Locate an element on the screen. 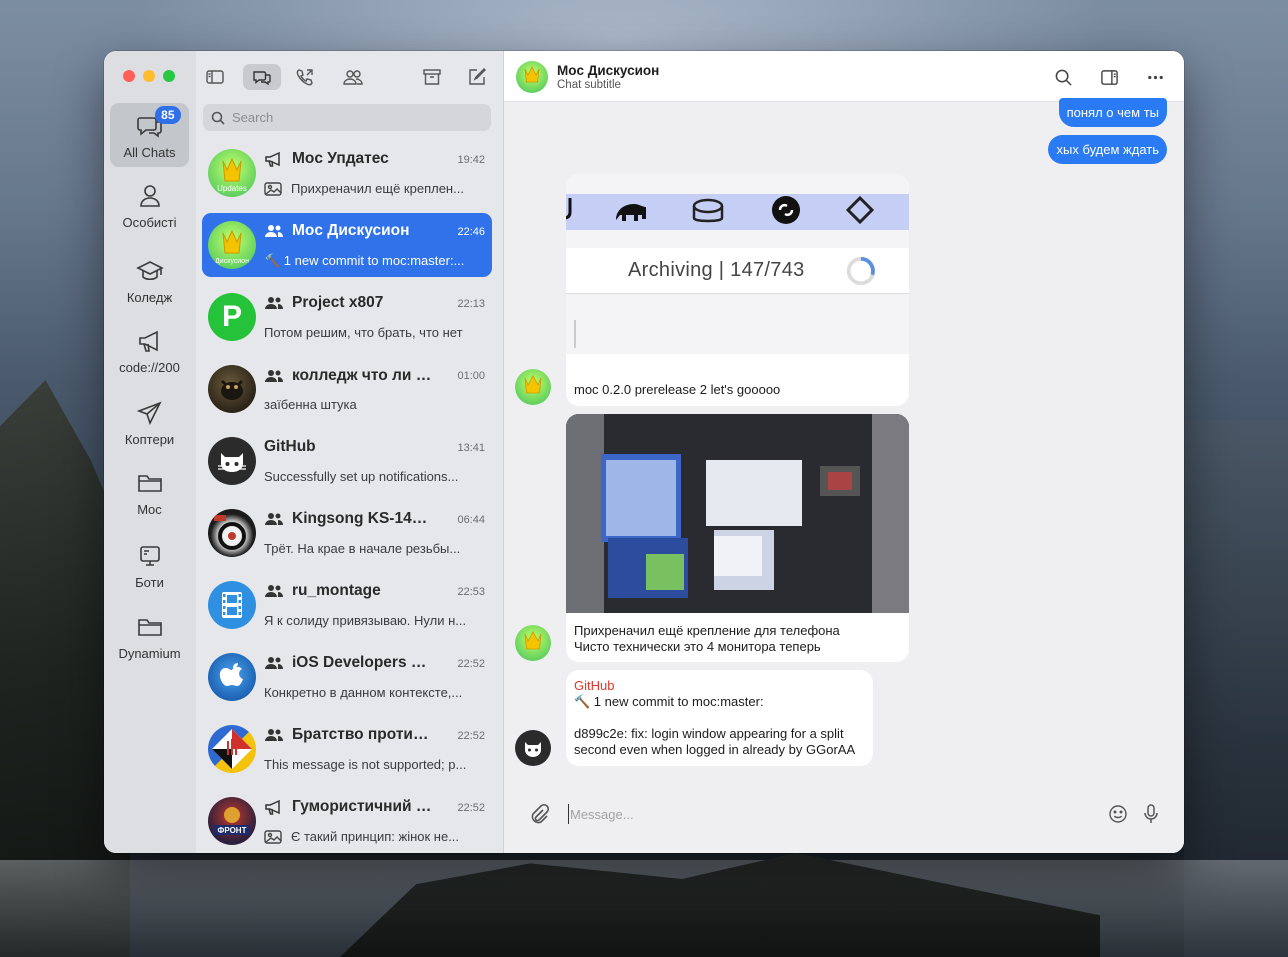 The image size is (1288, 957). chat-title: Moc Упдатес is located at coordinates (349, 159).